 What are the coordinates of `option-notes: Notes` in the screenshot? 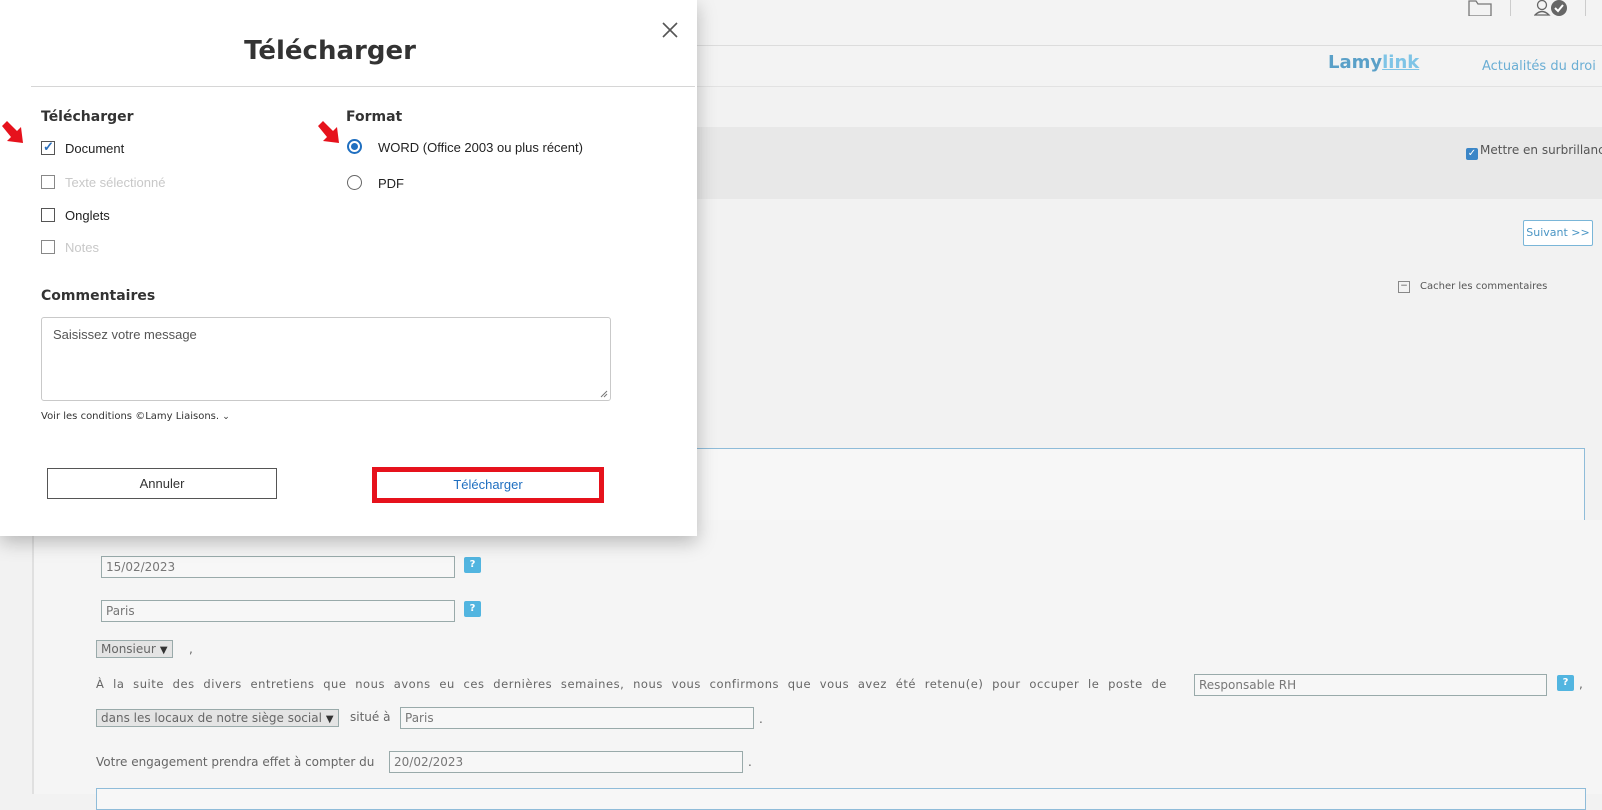 It's located at (70, 247).